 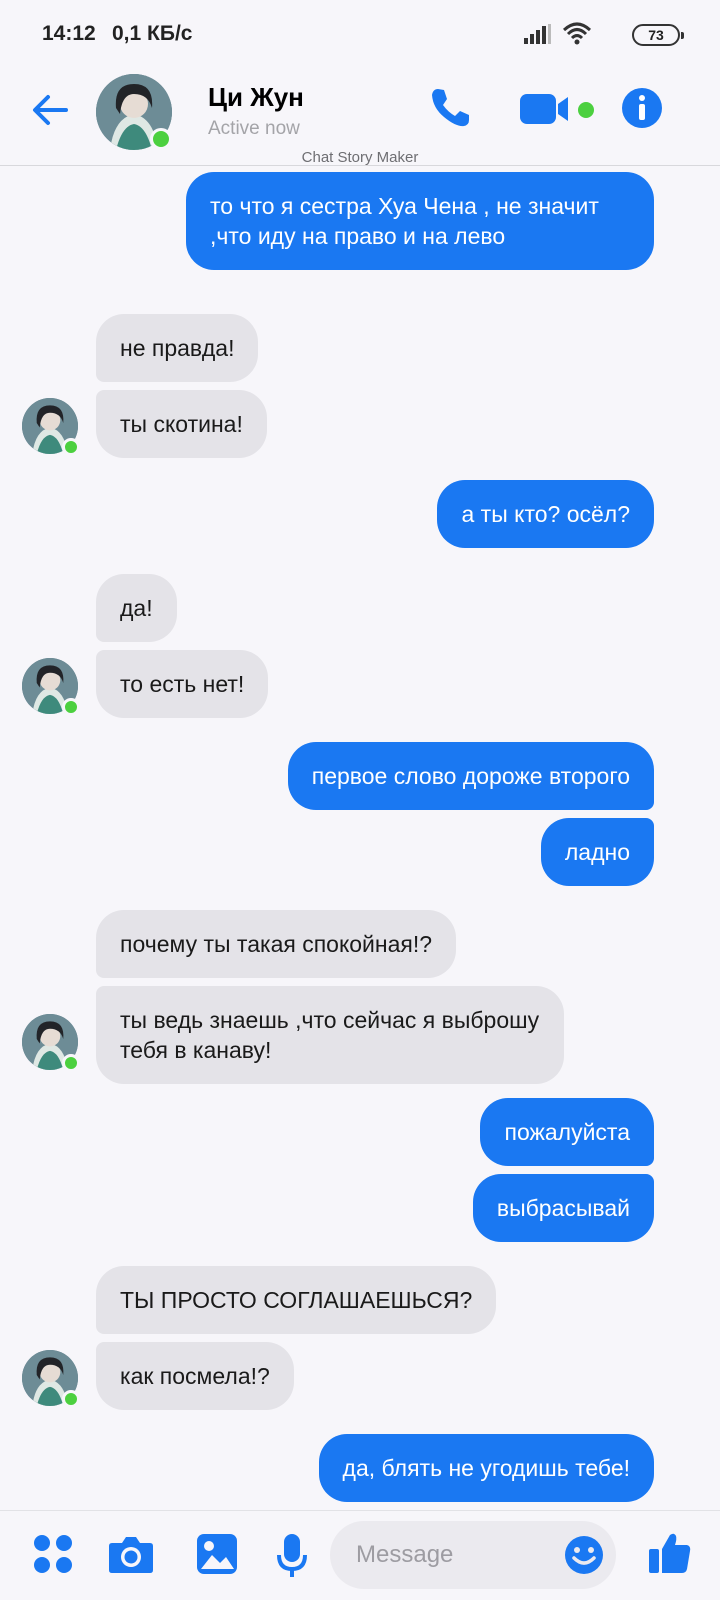 What do you see at coordinates (470, 776) in the screenshot?
I see `message-bubble-outgoing: первое слово дороже второго` at bounding box center [470, 776].